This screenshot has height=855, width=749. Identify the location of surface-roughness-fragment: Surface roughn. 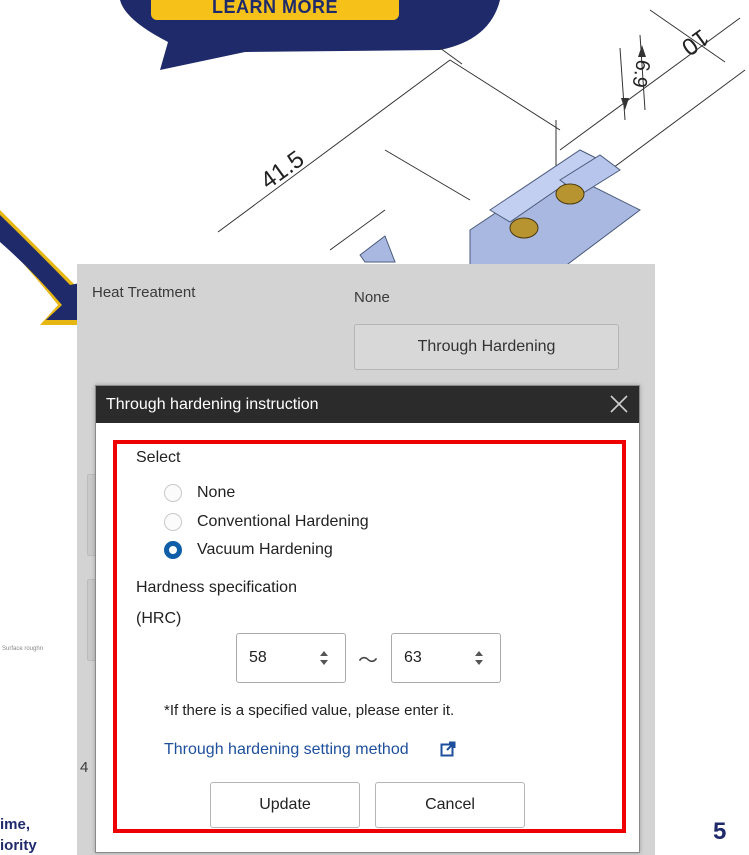
(23, 649).